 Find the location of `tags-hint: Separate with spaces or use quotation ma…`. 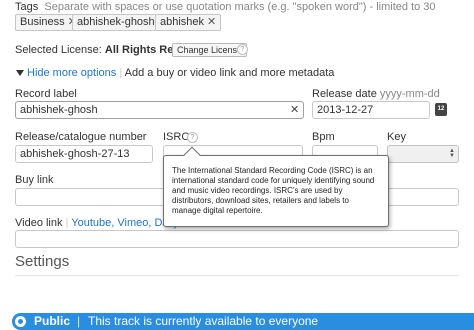

tags-hint: Separate with spaces or use quotation ma… is located at coordinates (240, 7).